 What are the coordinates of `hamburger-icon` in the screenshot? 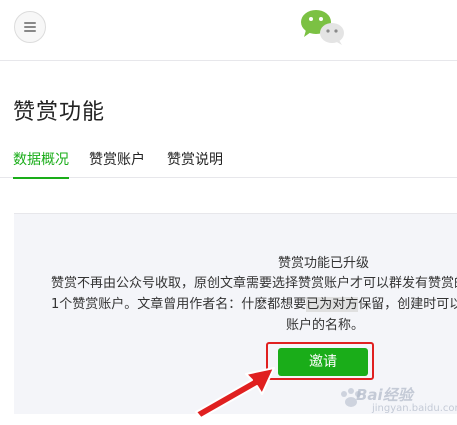 It's located at (30, 23).